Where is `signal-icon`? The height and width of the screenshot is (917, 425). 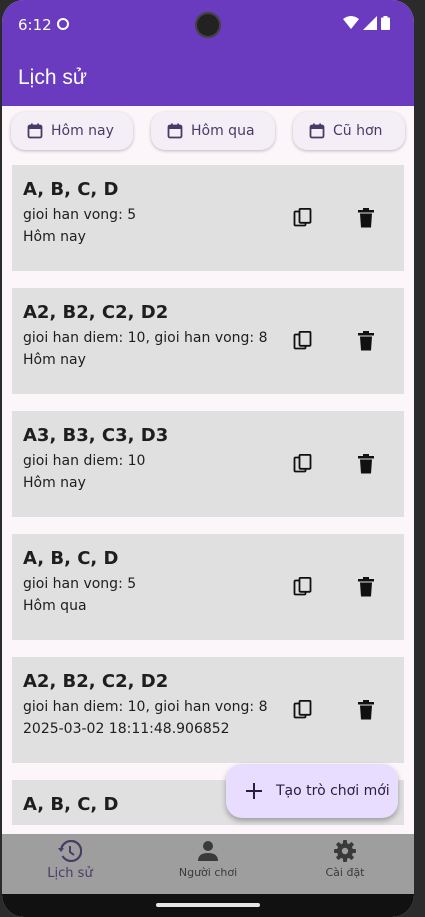
signal-icon is located at coordinates (370, 23).